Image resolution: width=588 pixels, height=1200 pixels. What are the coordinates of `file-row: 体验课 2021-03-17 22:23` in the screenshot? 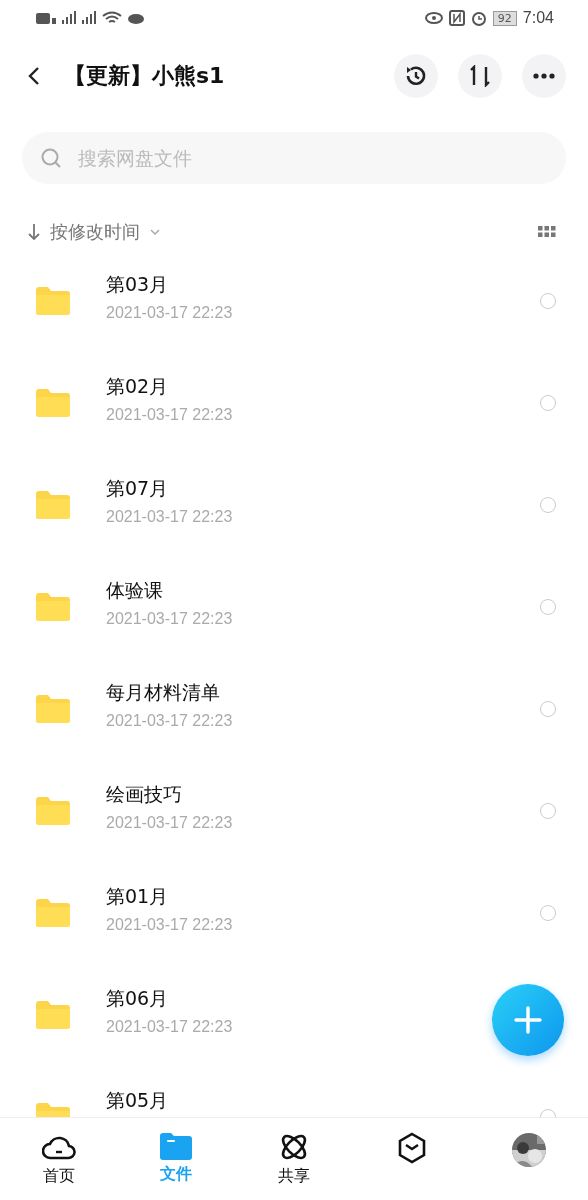 It's located at (294, 607).